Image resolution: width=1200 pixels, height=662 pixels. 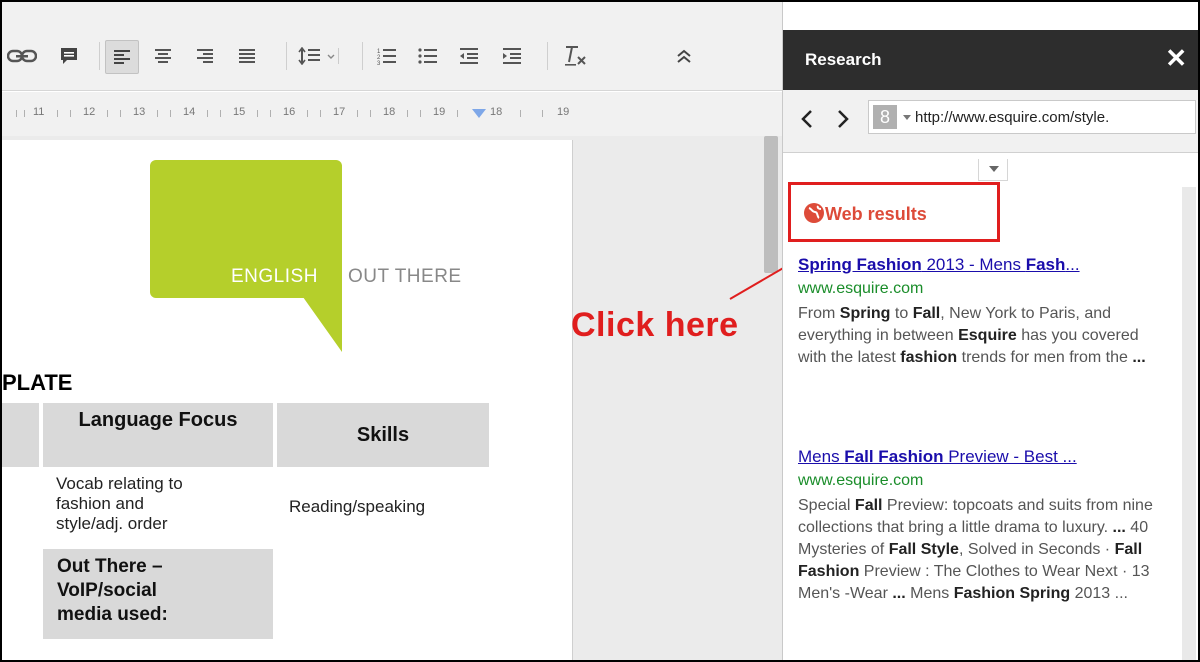 I want to click on align-right-icon, so click(x=205, y=56).